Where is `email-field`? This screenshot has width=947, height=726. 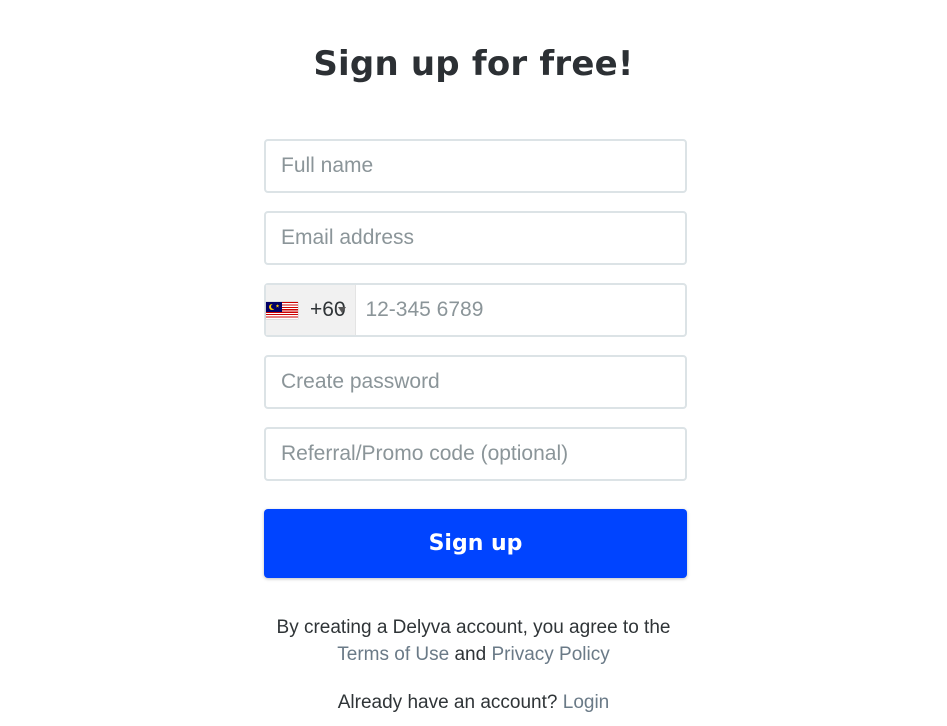
email-field is located at coordinates (475, 238).